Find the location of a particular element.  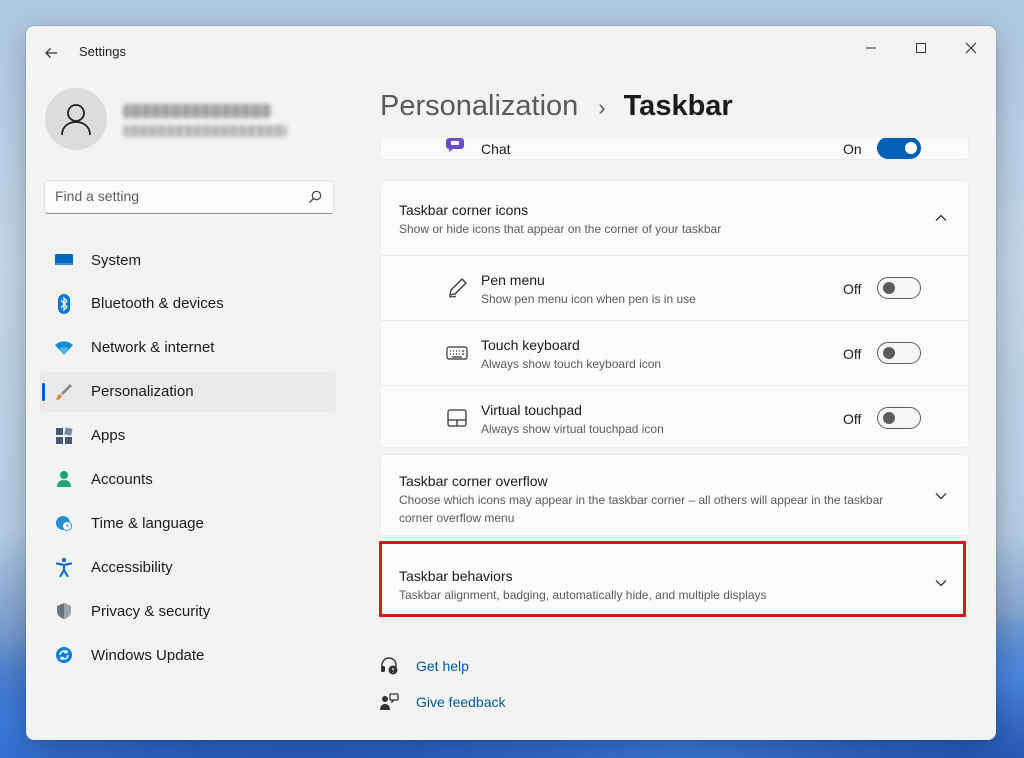

card-title: Taskbar corner overflow is located at coordinates (473, 481).